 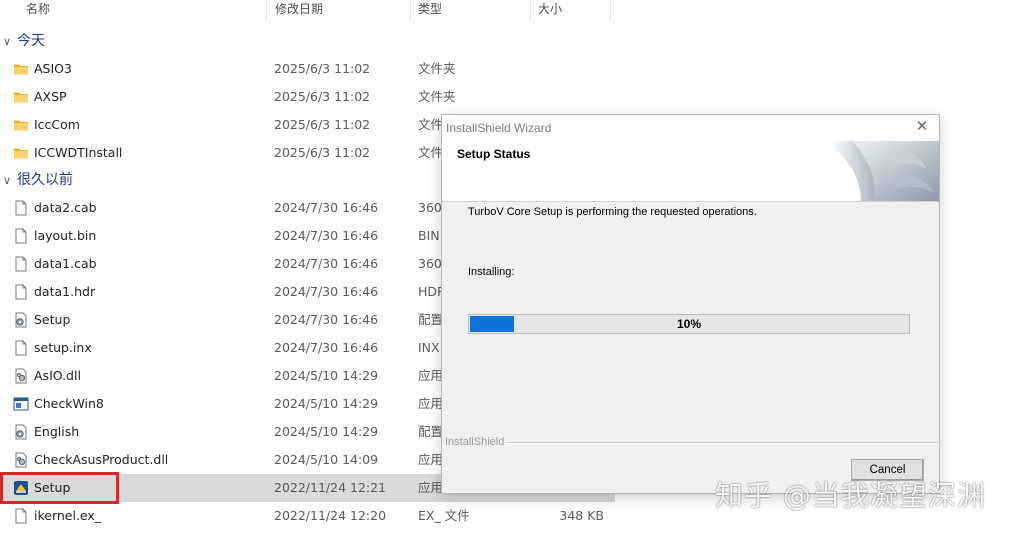 I want to click on column-size: 大小, so click(x=550, y=11).